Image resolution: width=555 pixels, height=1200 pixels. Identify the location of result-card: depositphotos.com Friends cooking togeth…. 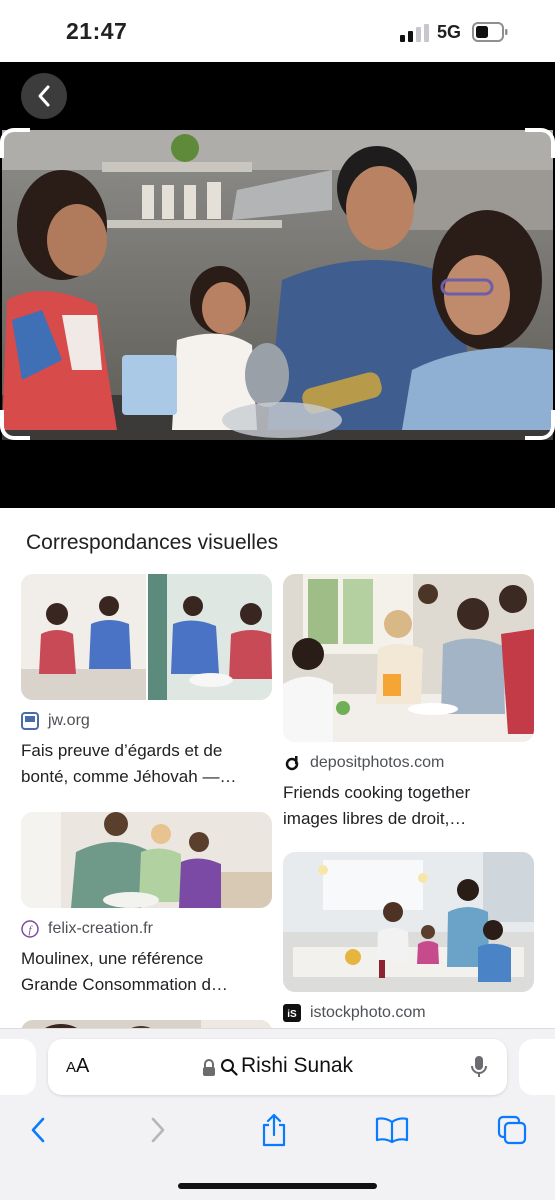
(408, 703).